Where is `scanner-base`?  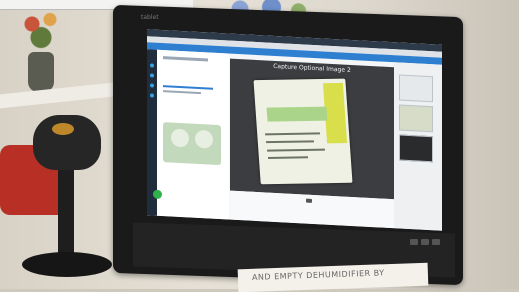 scanner-base is located at coordinates (67, 264).